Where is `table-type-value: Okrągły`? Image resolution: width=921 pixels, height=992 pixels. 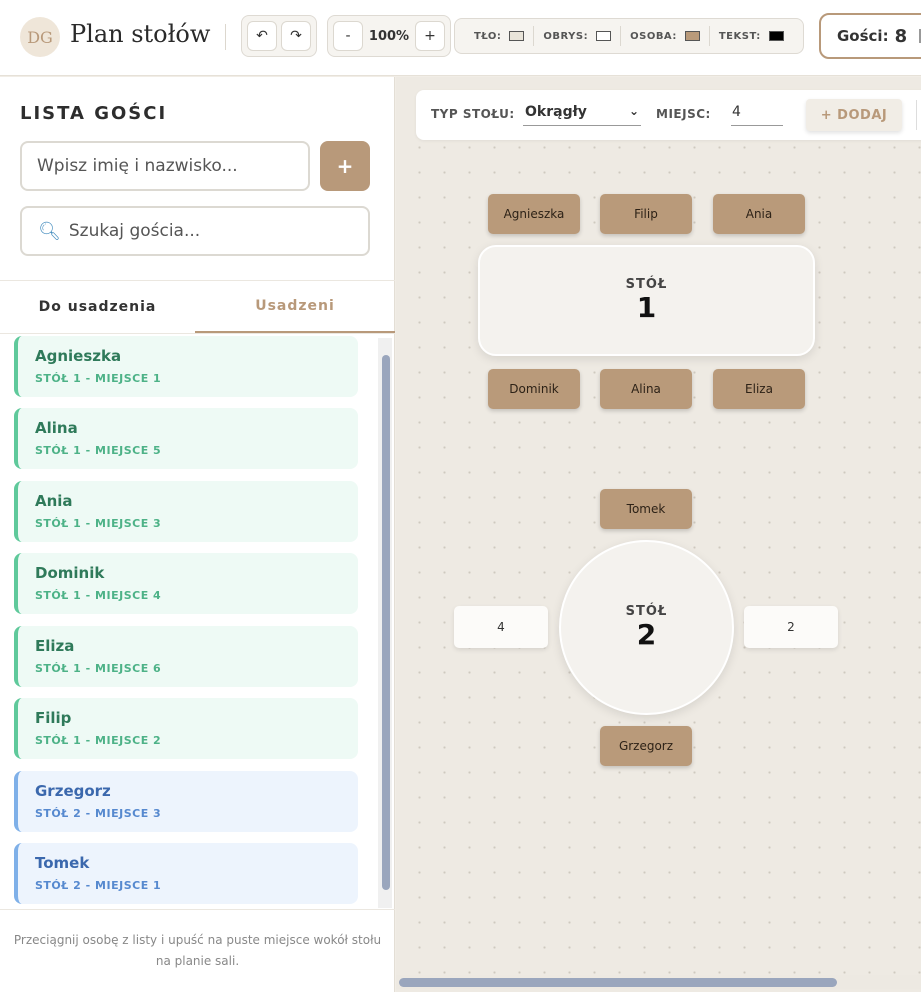
table-type-value: Okrągły is located at coordinates (556, 111).